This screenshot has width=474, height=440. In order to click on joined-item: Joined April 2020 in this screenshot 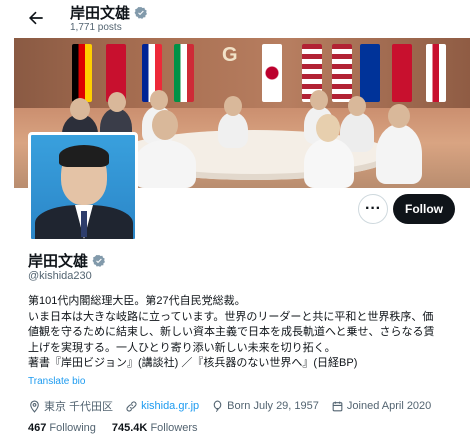, I will do `click(381, 406)`.